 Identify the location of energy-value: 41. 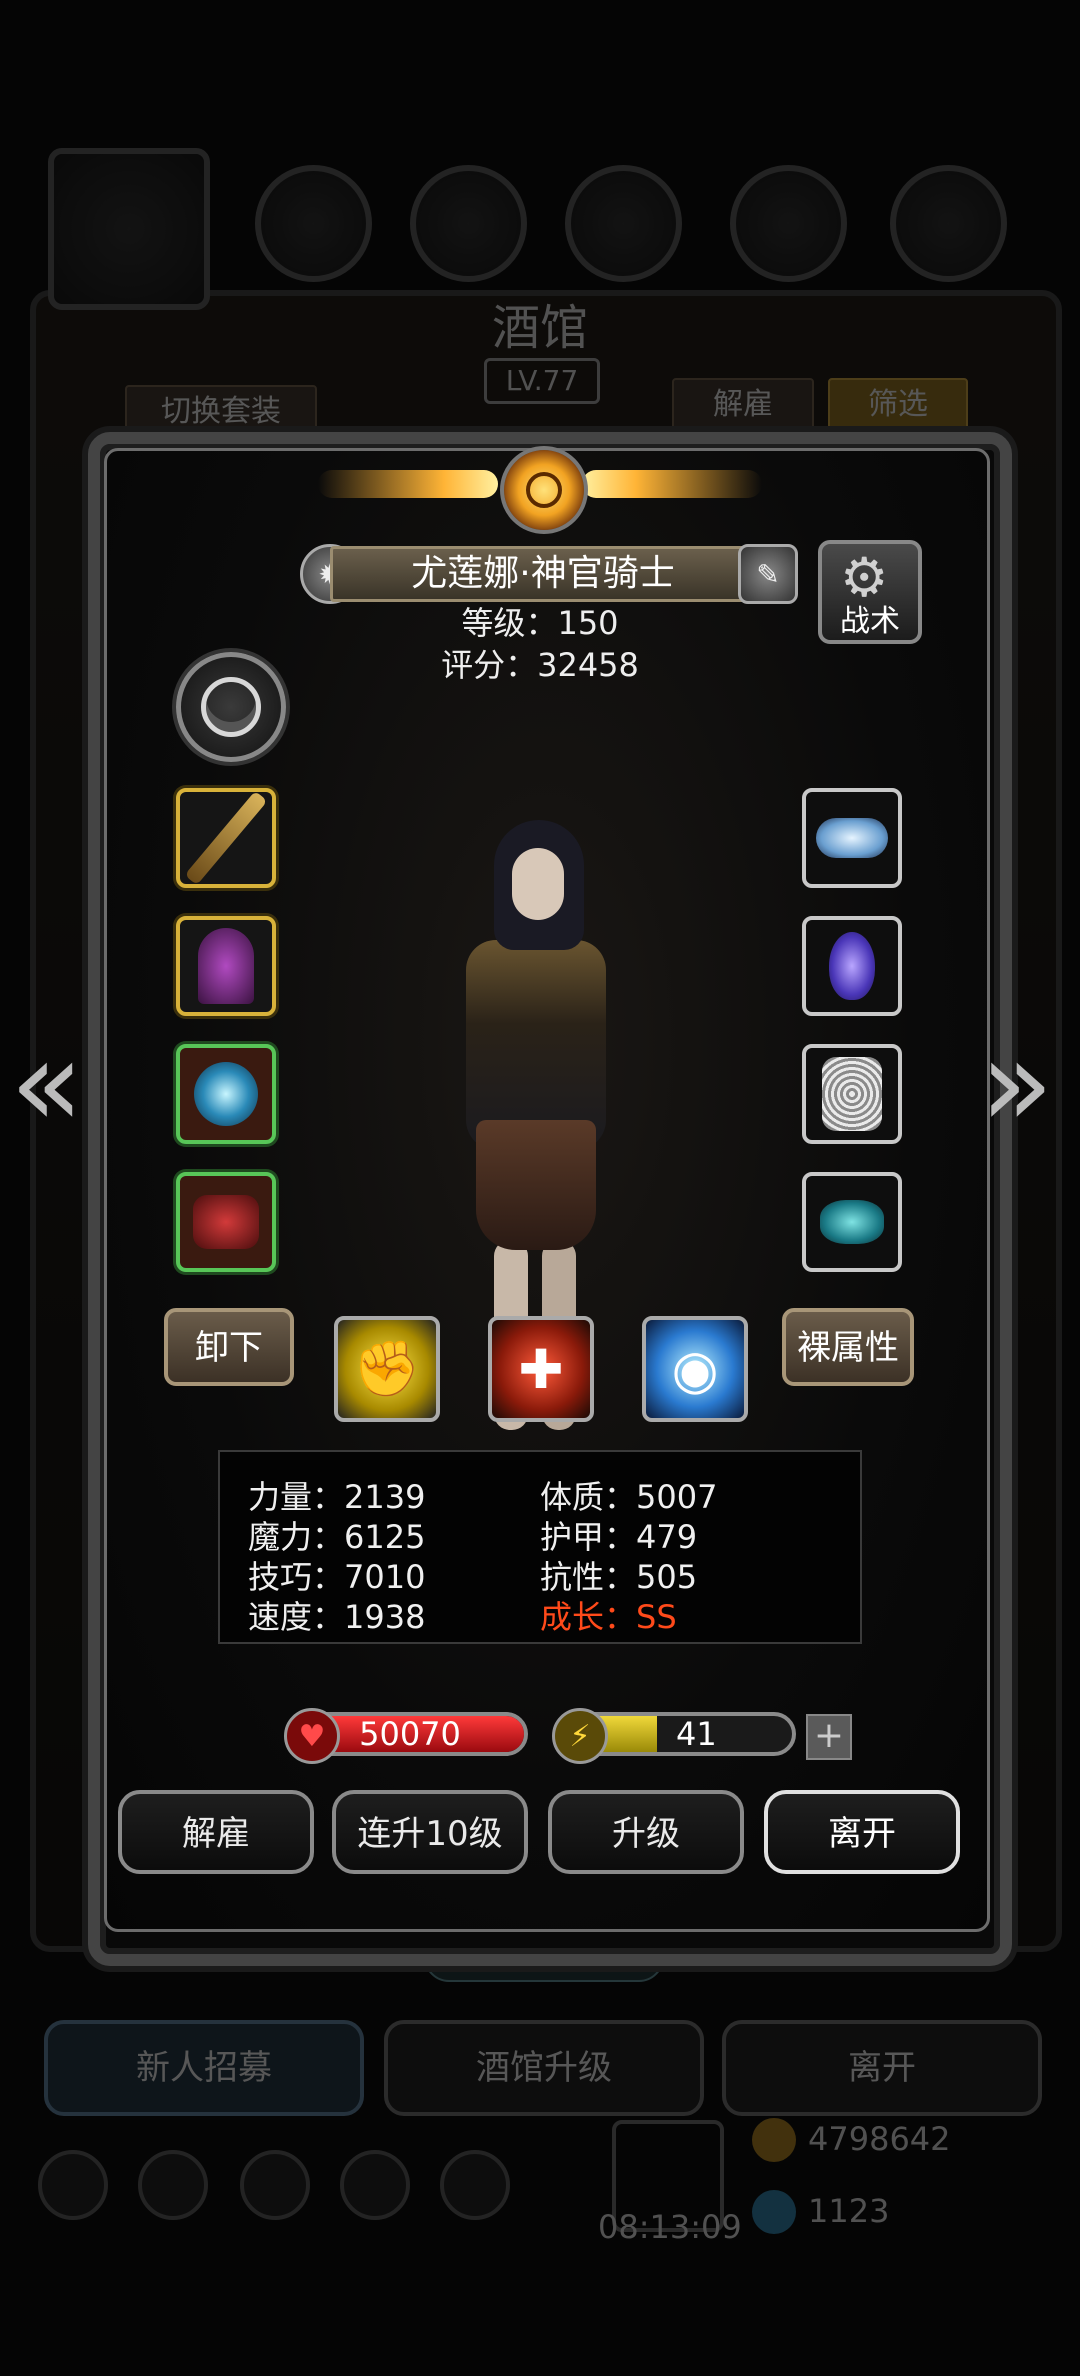
(696, 1734).